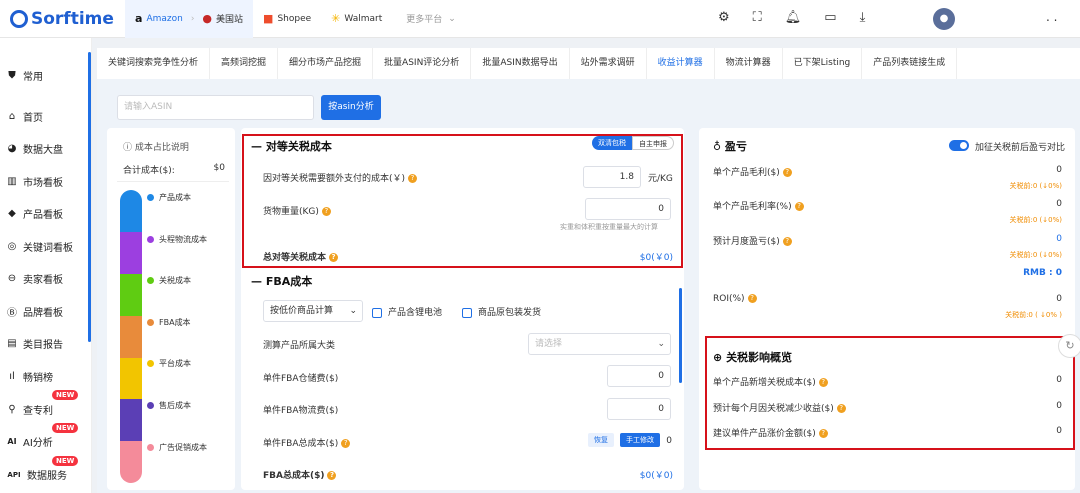  What do you see at coordinates (34, 278) in the screenshot?
I see `sidebar-item-seller: ⊖ 卖家看板` at bounding box center [34, 278].